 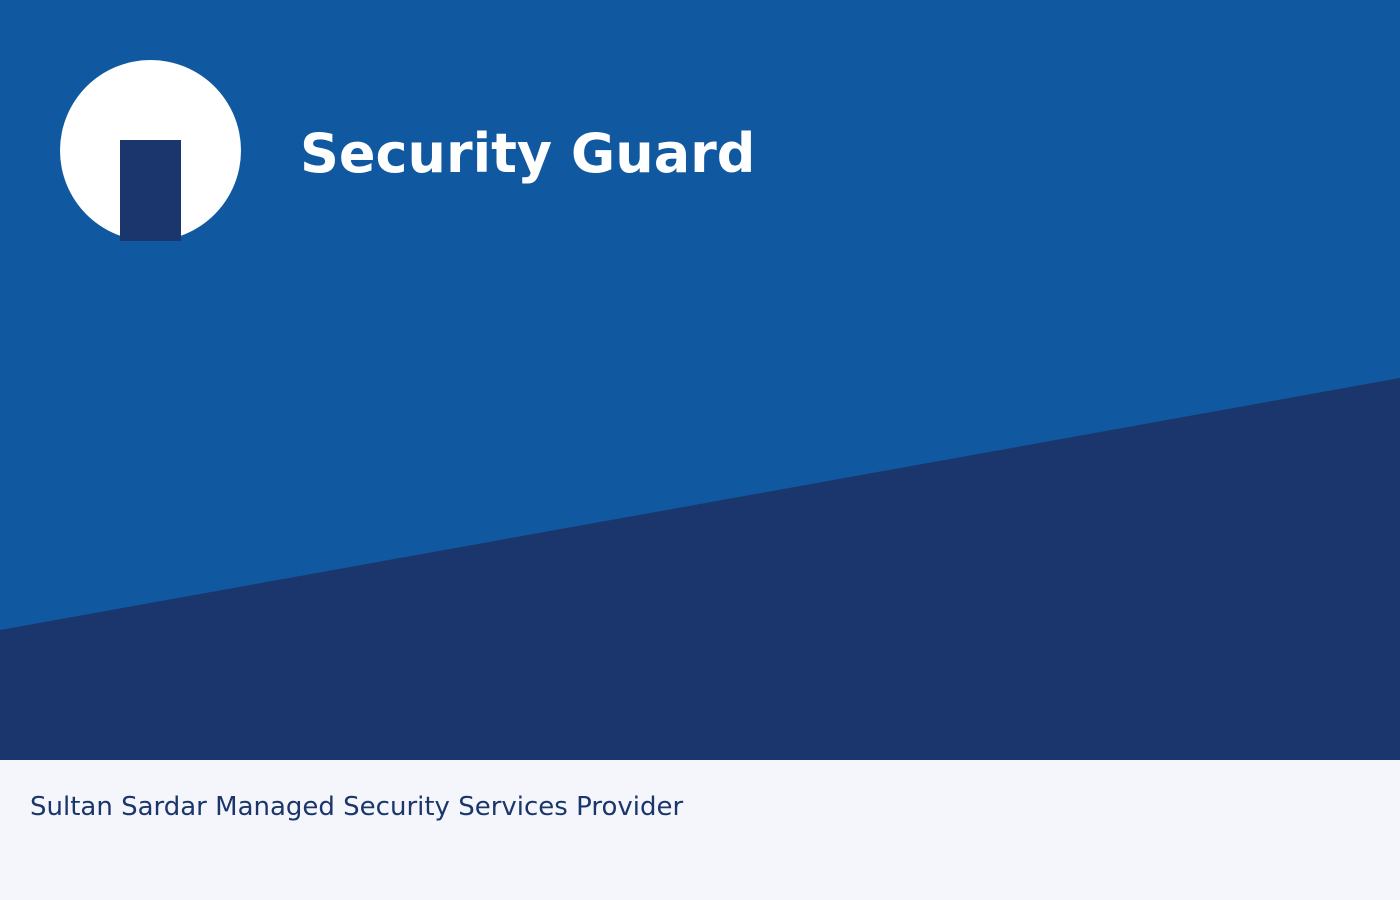 I want to click on logo-door, so click(x=150, y=190).